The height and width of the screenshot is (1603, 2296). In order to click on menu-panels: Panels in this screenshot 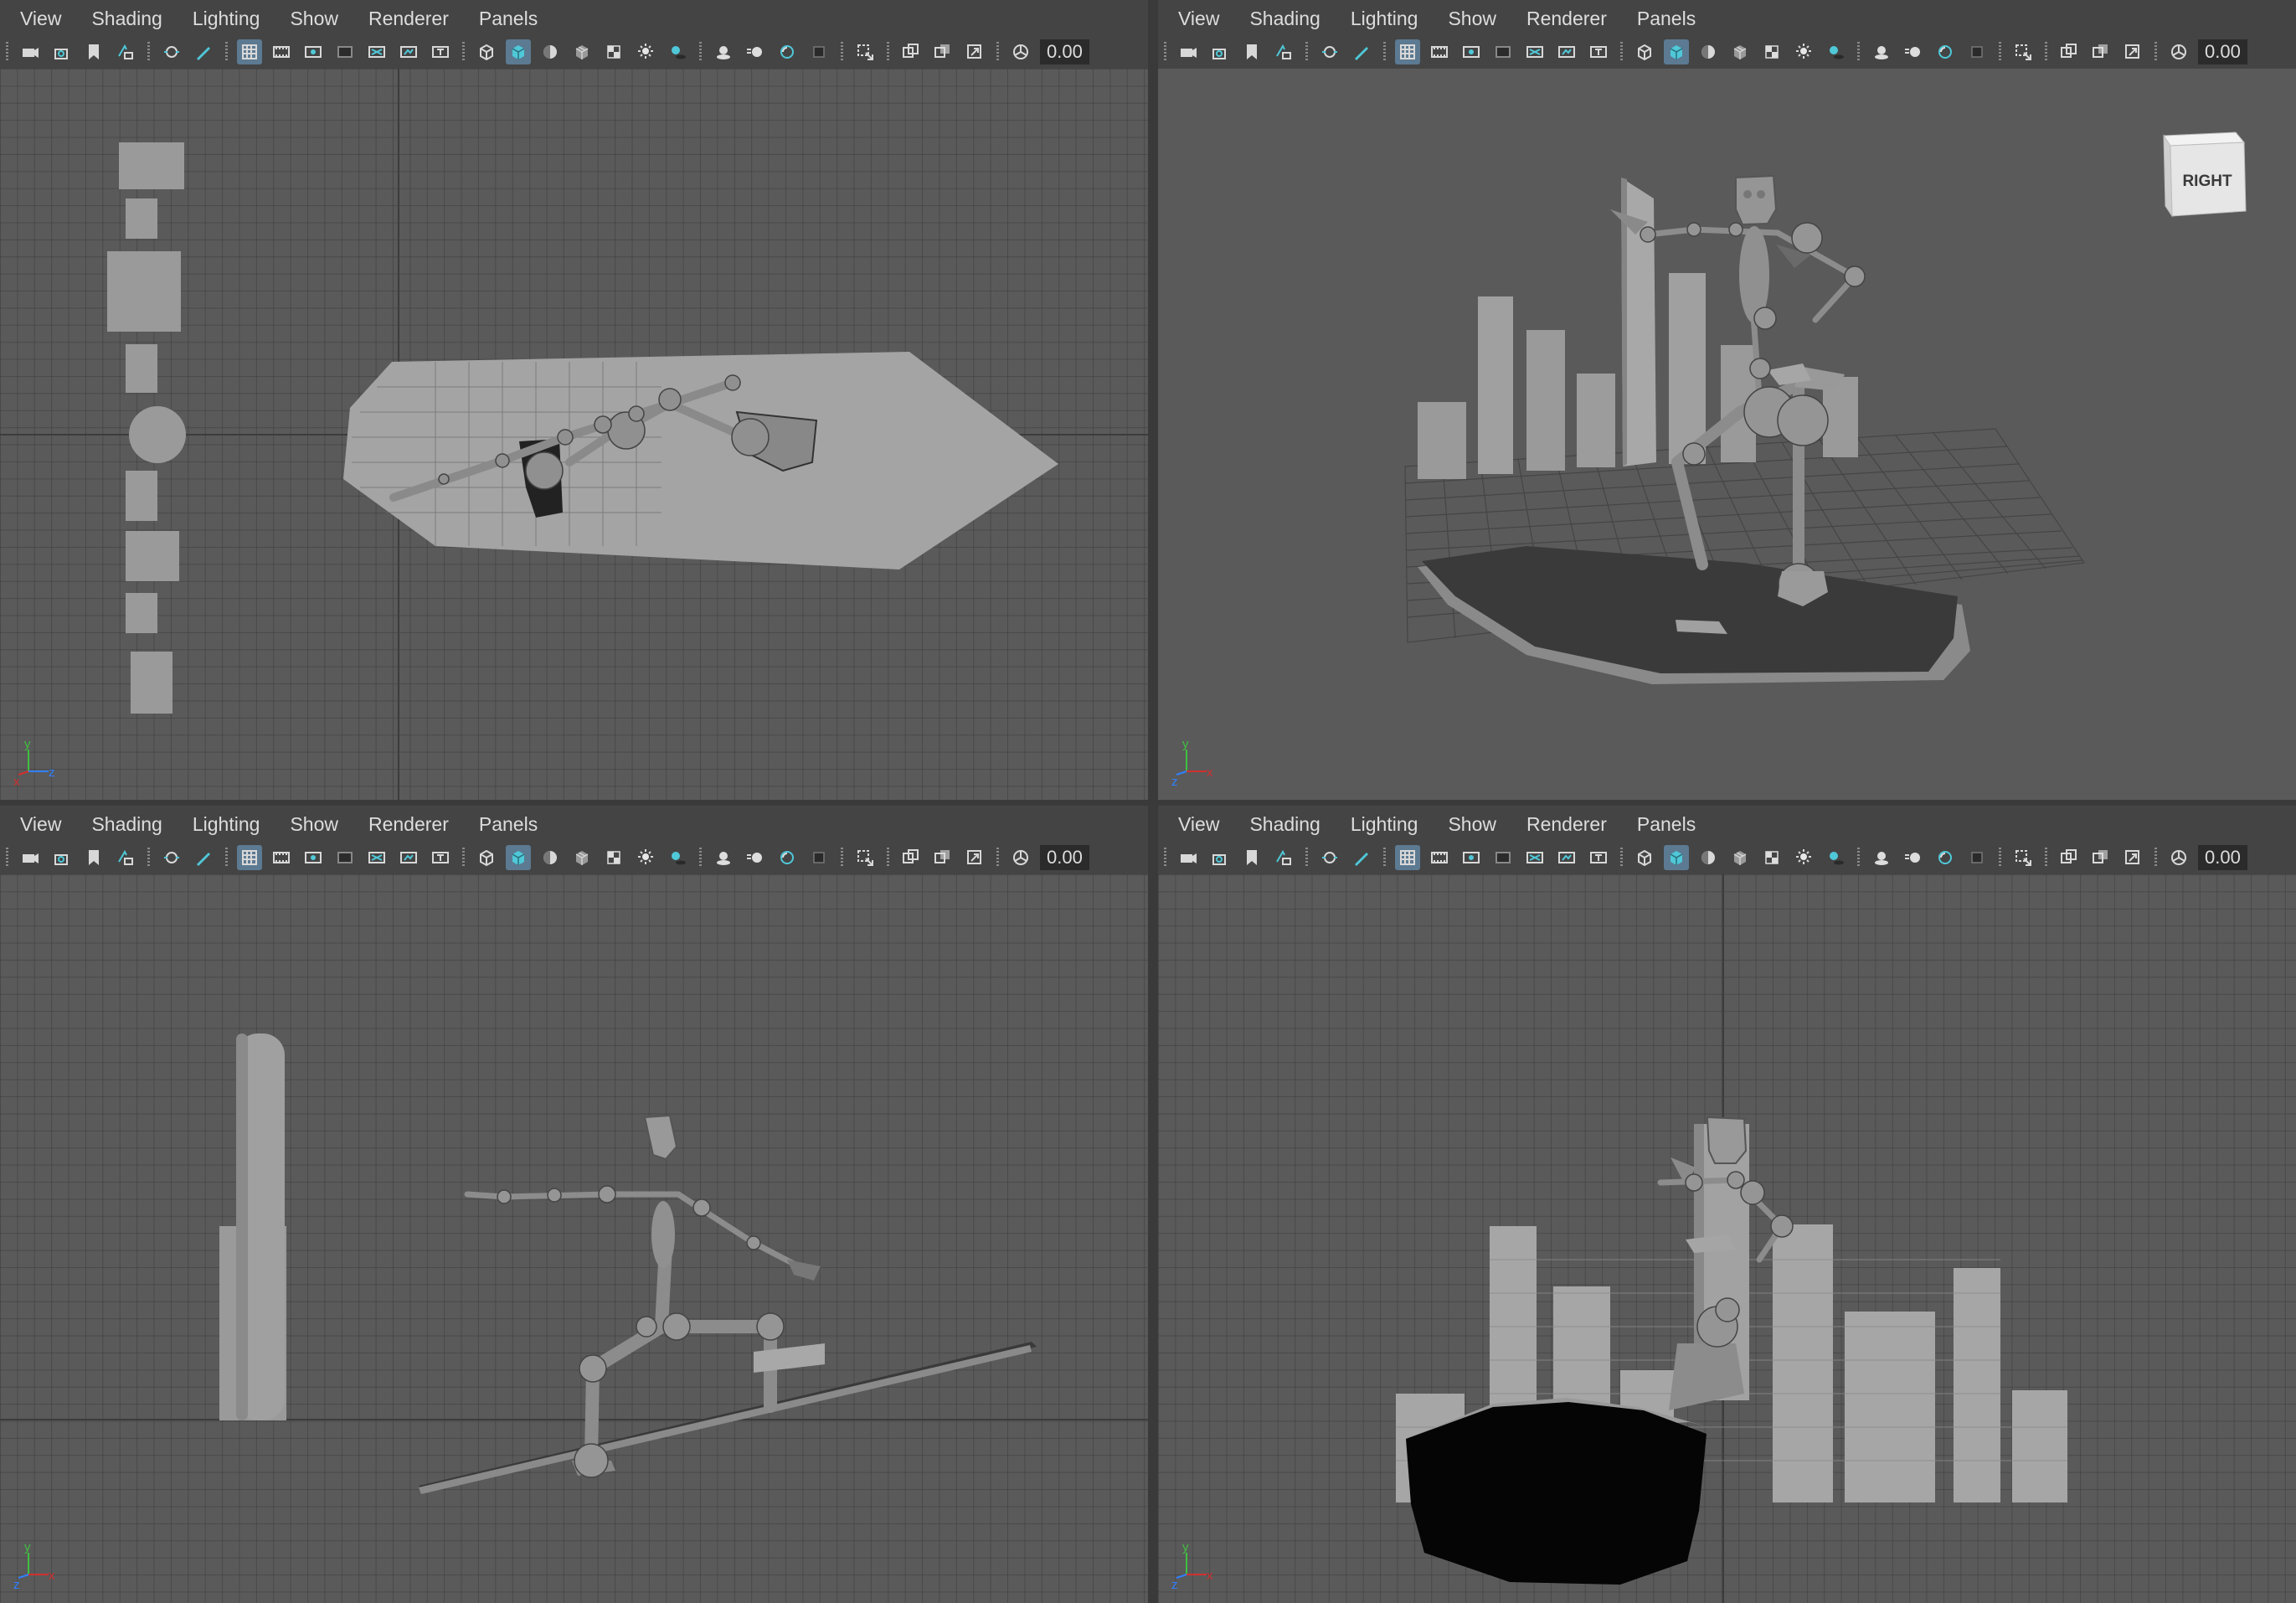, I will do `click(1666, 19)`.